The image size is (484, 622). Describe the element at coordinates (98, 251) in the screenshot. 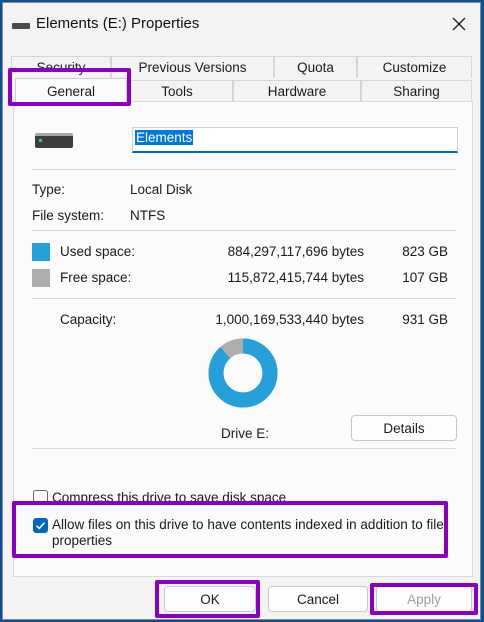

I see `used-space-label: Used space:` at that location.